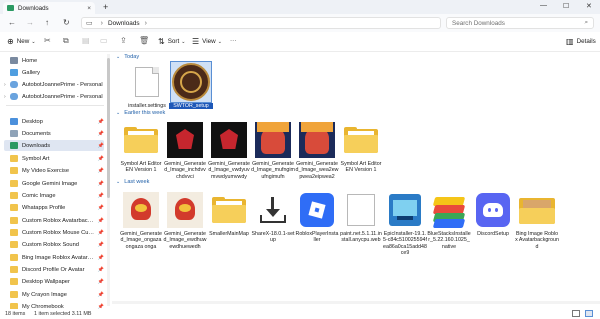 The image size is (600, 319). I want to click on sidebar-scroll-thumb, so click(108, 128).